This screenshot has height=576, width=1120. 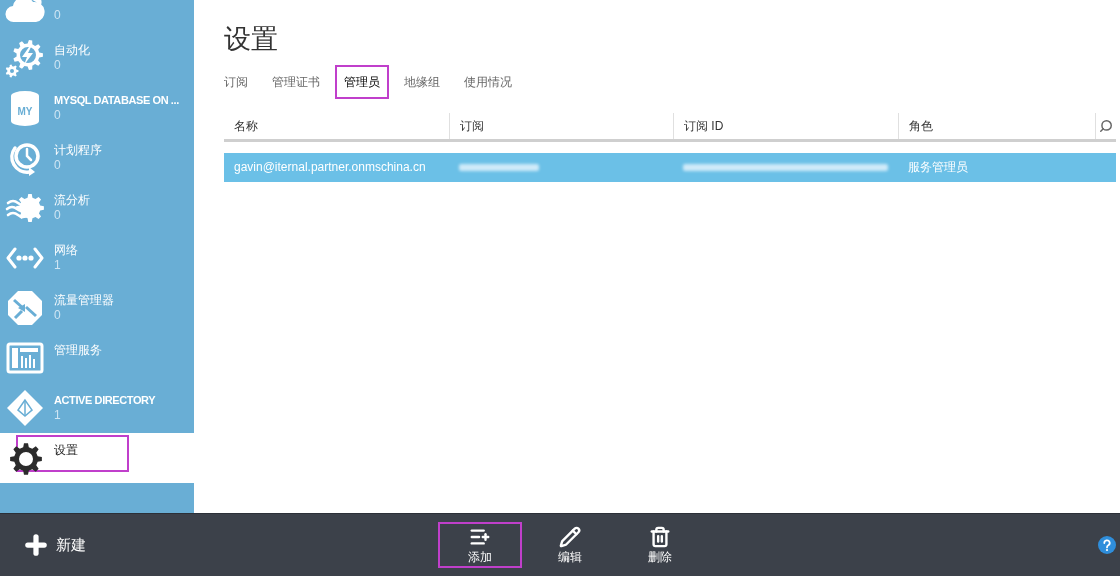 I want to click on page-title: 设置, so click(x=251, y=39).